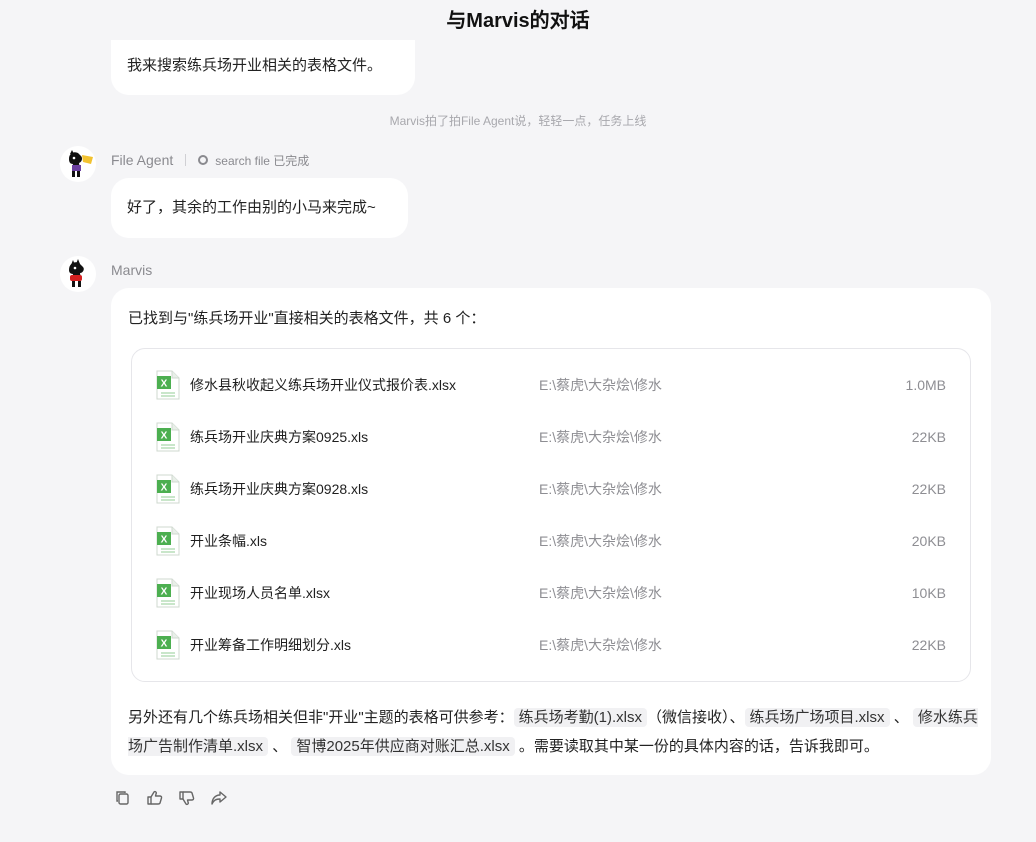  Describe the element at coordinates (142, 160) in the screenshot. I see `sender-name: File Agent` at that location.